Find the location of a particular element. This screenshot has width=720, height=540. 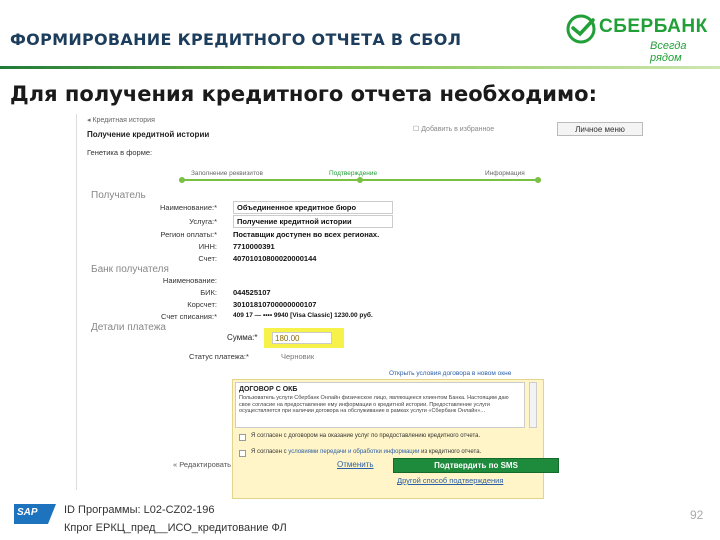

field-label: Регион оплаты:* is located at coordinates (188, 234).